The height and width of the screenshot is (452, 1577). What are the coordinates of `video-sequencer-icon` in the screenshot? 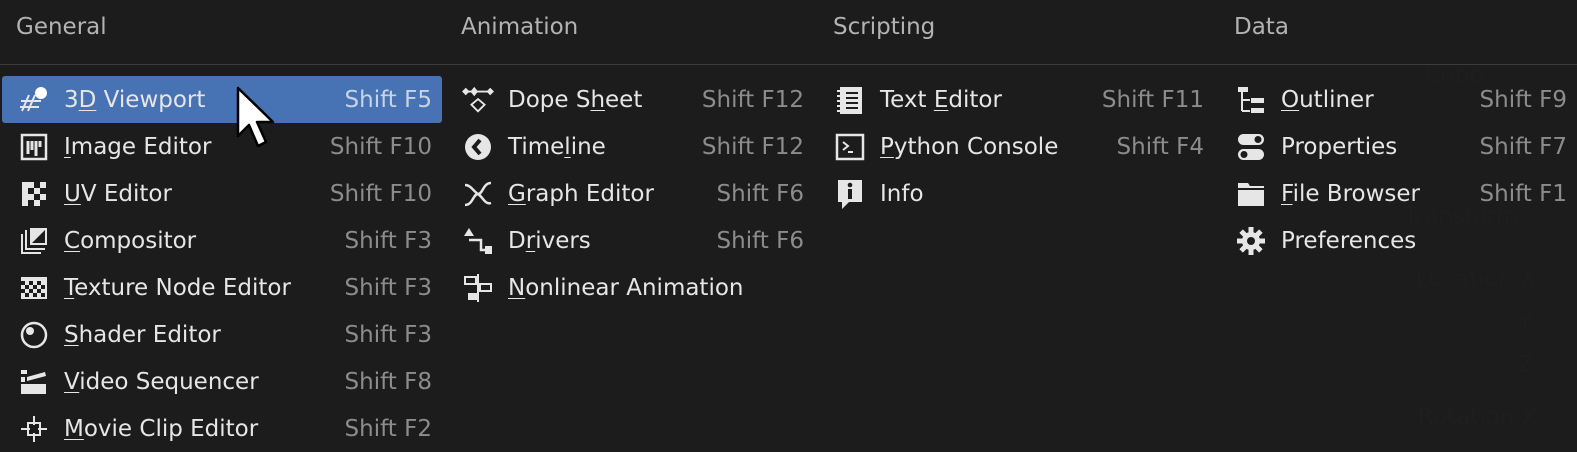 It's located at (34, 382).